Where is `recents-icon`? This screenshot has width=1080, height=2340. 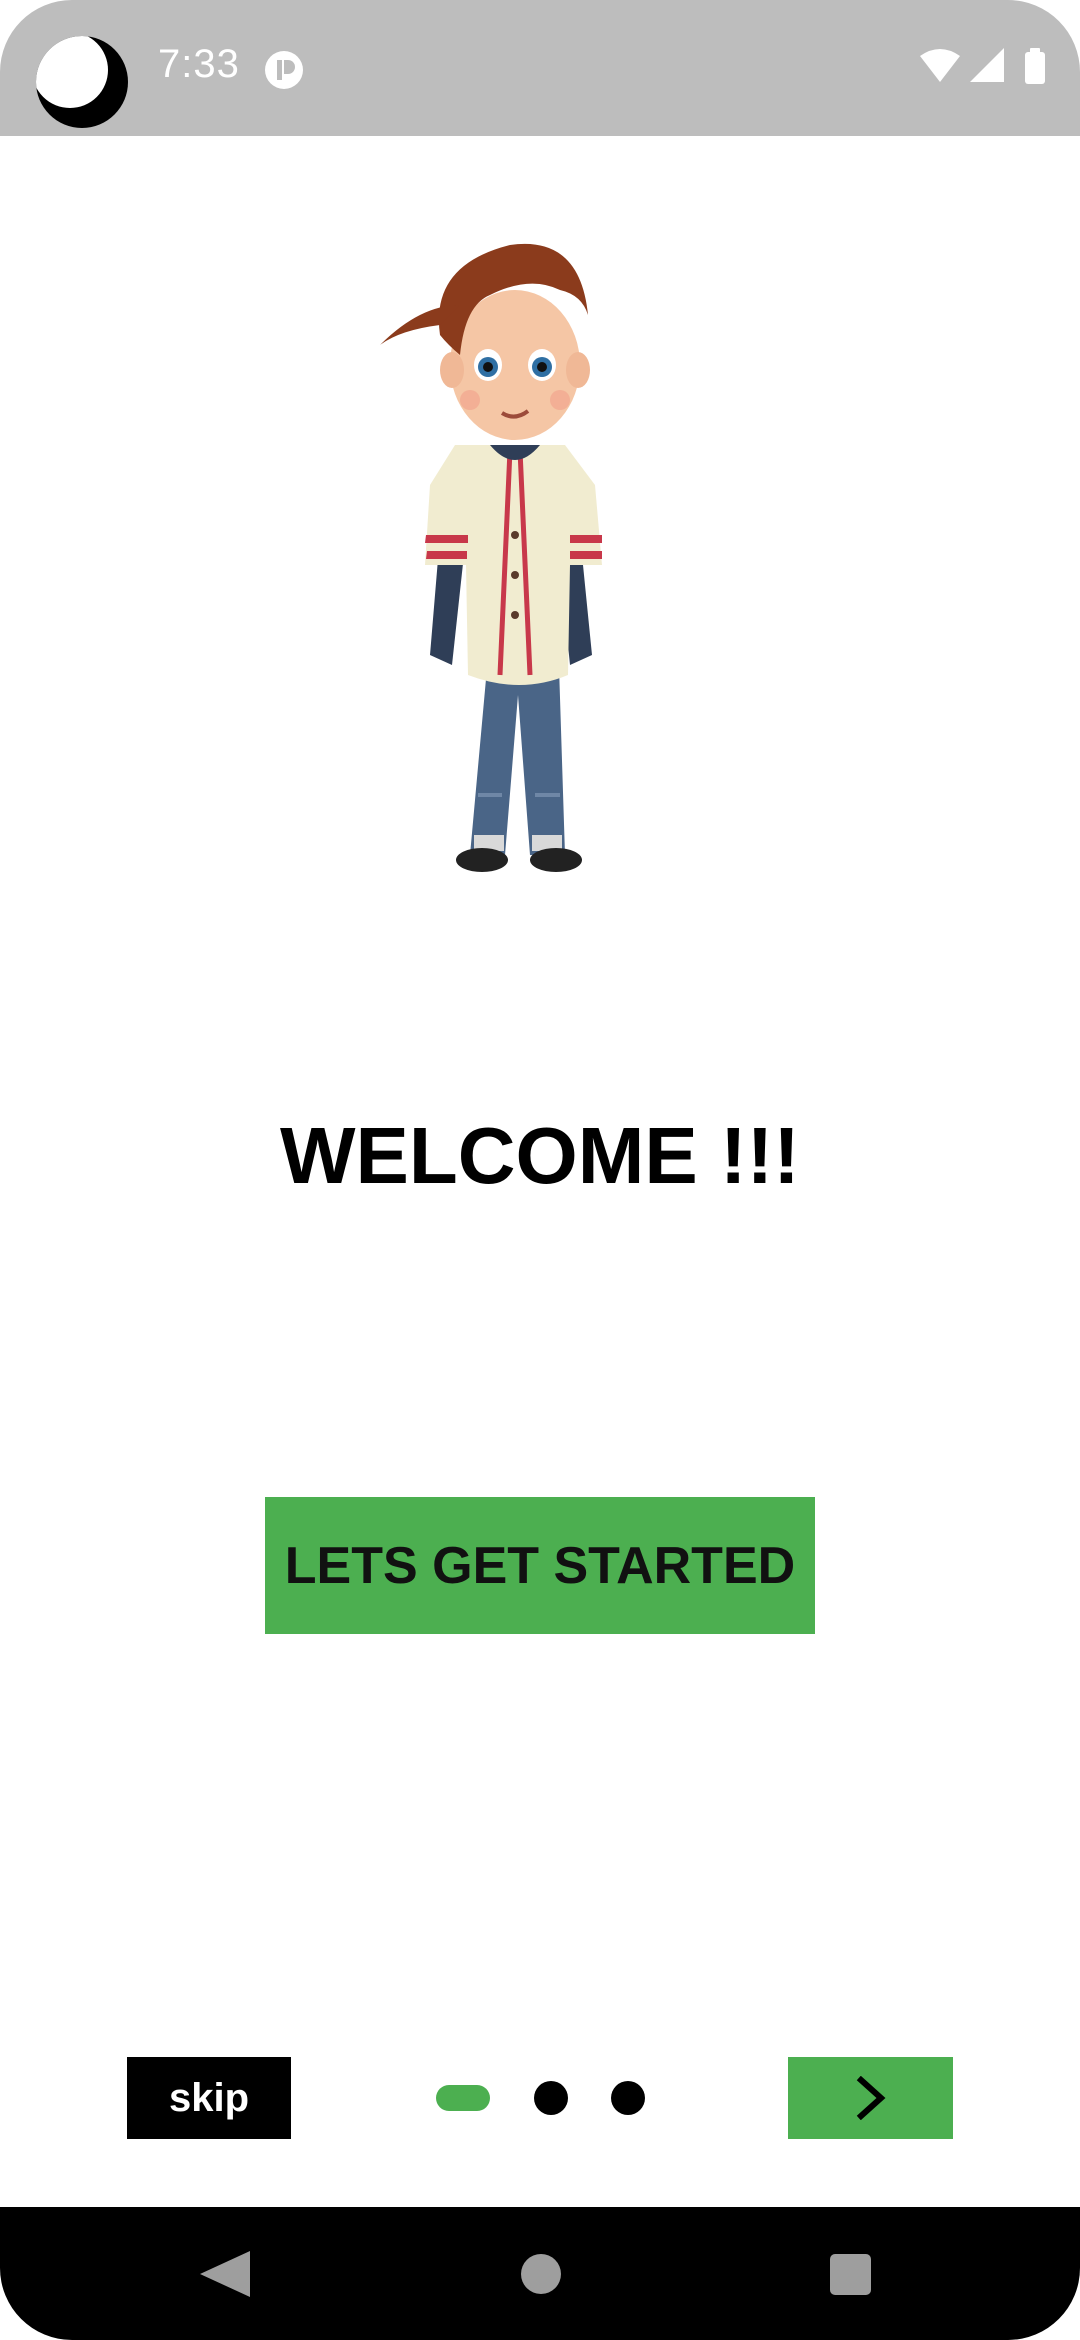
recents-icon is located at coordinates (850, 2274).